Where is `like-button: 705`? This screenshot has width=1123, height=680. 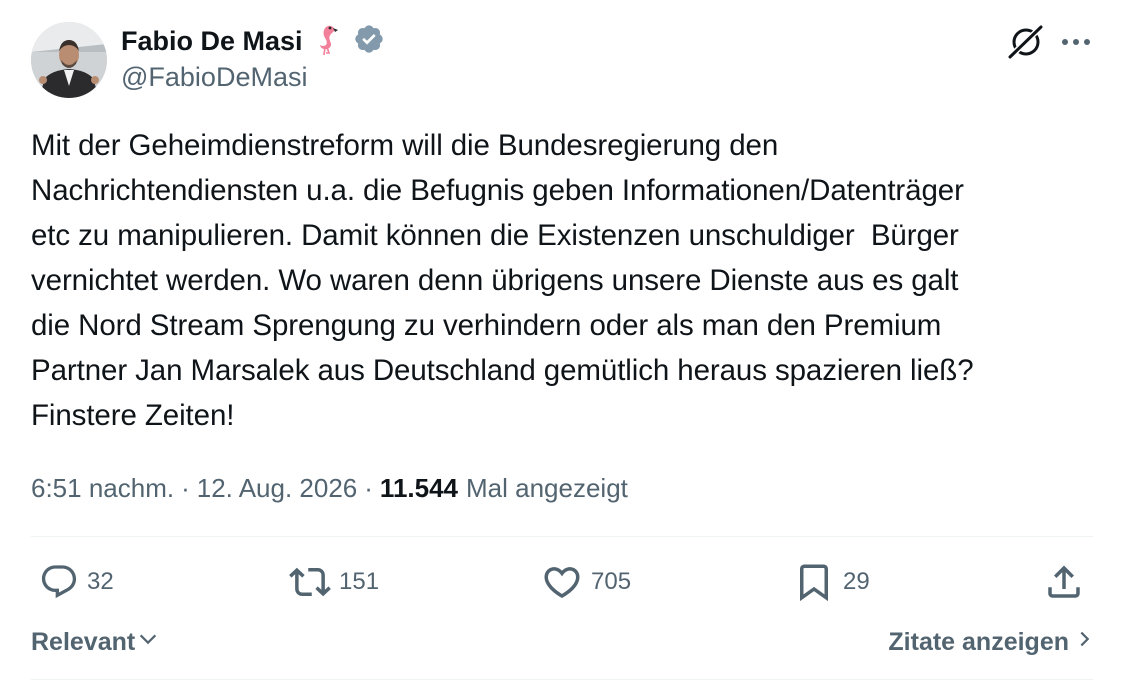
like-button: 705 is located at coordinates (586, 582).